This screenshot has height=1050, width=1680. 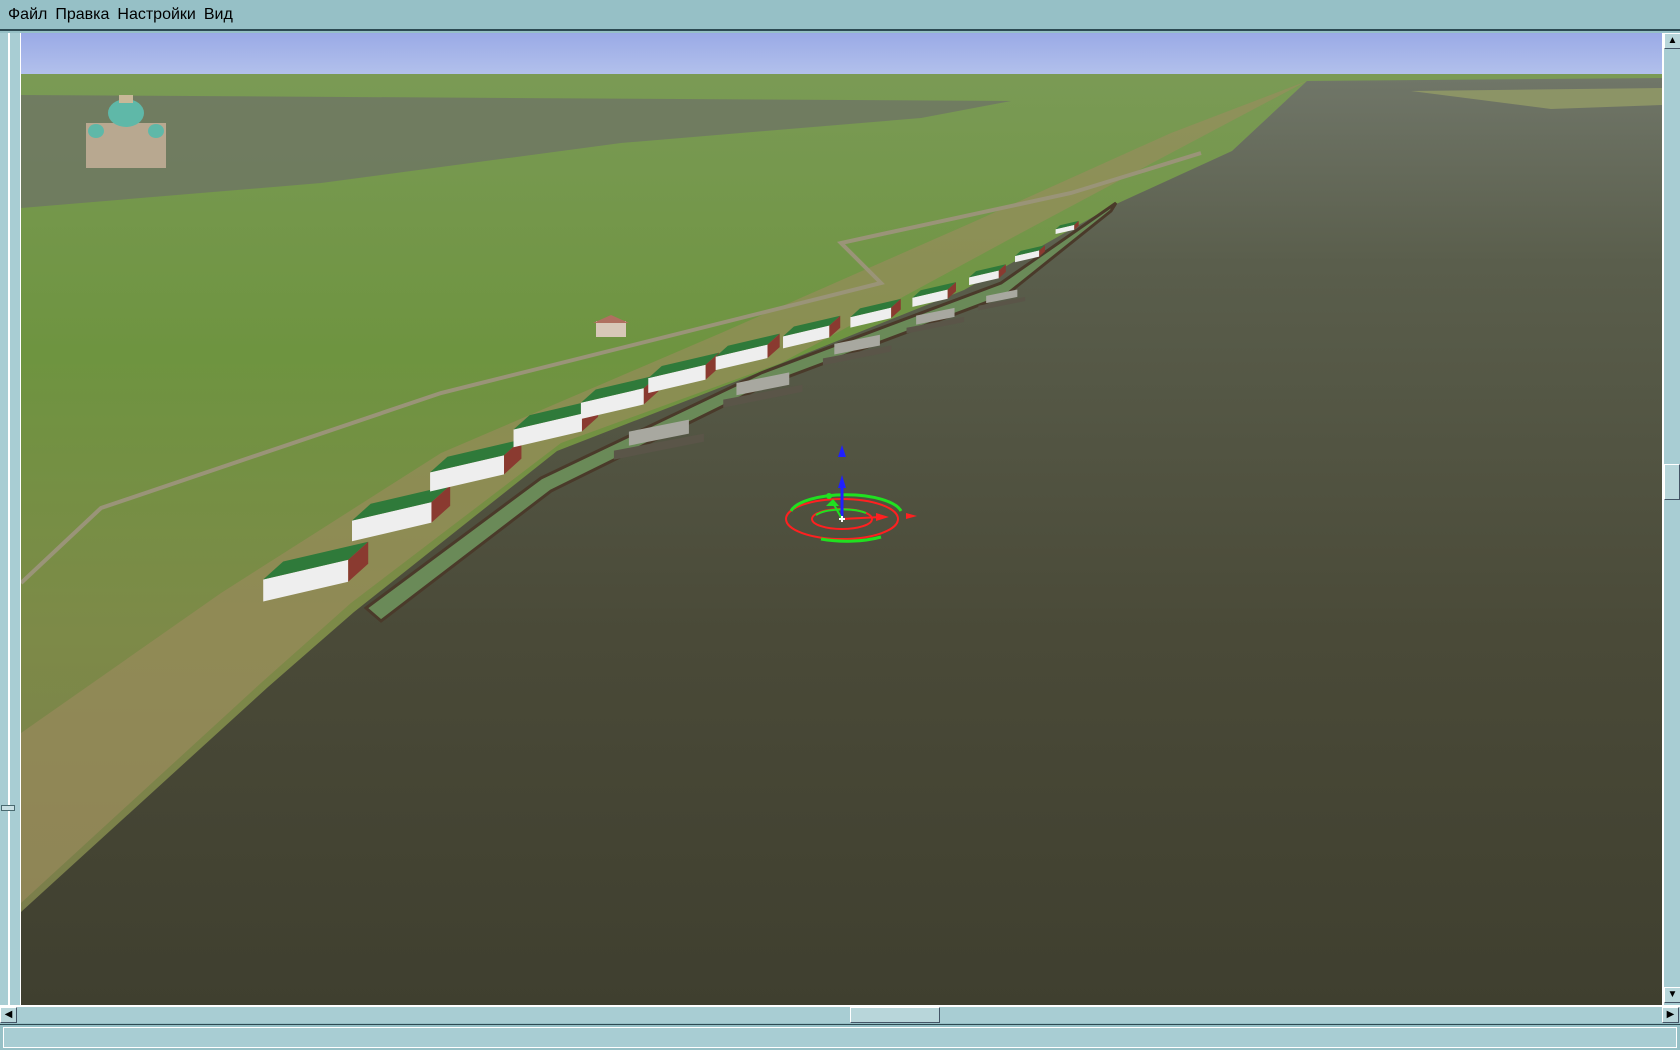 What do you see at coordinates (1670, 1015) in the screenshot?
I see `scroll-right-arrow-icon: ▶` at bounding box center [1670, 1015].